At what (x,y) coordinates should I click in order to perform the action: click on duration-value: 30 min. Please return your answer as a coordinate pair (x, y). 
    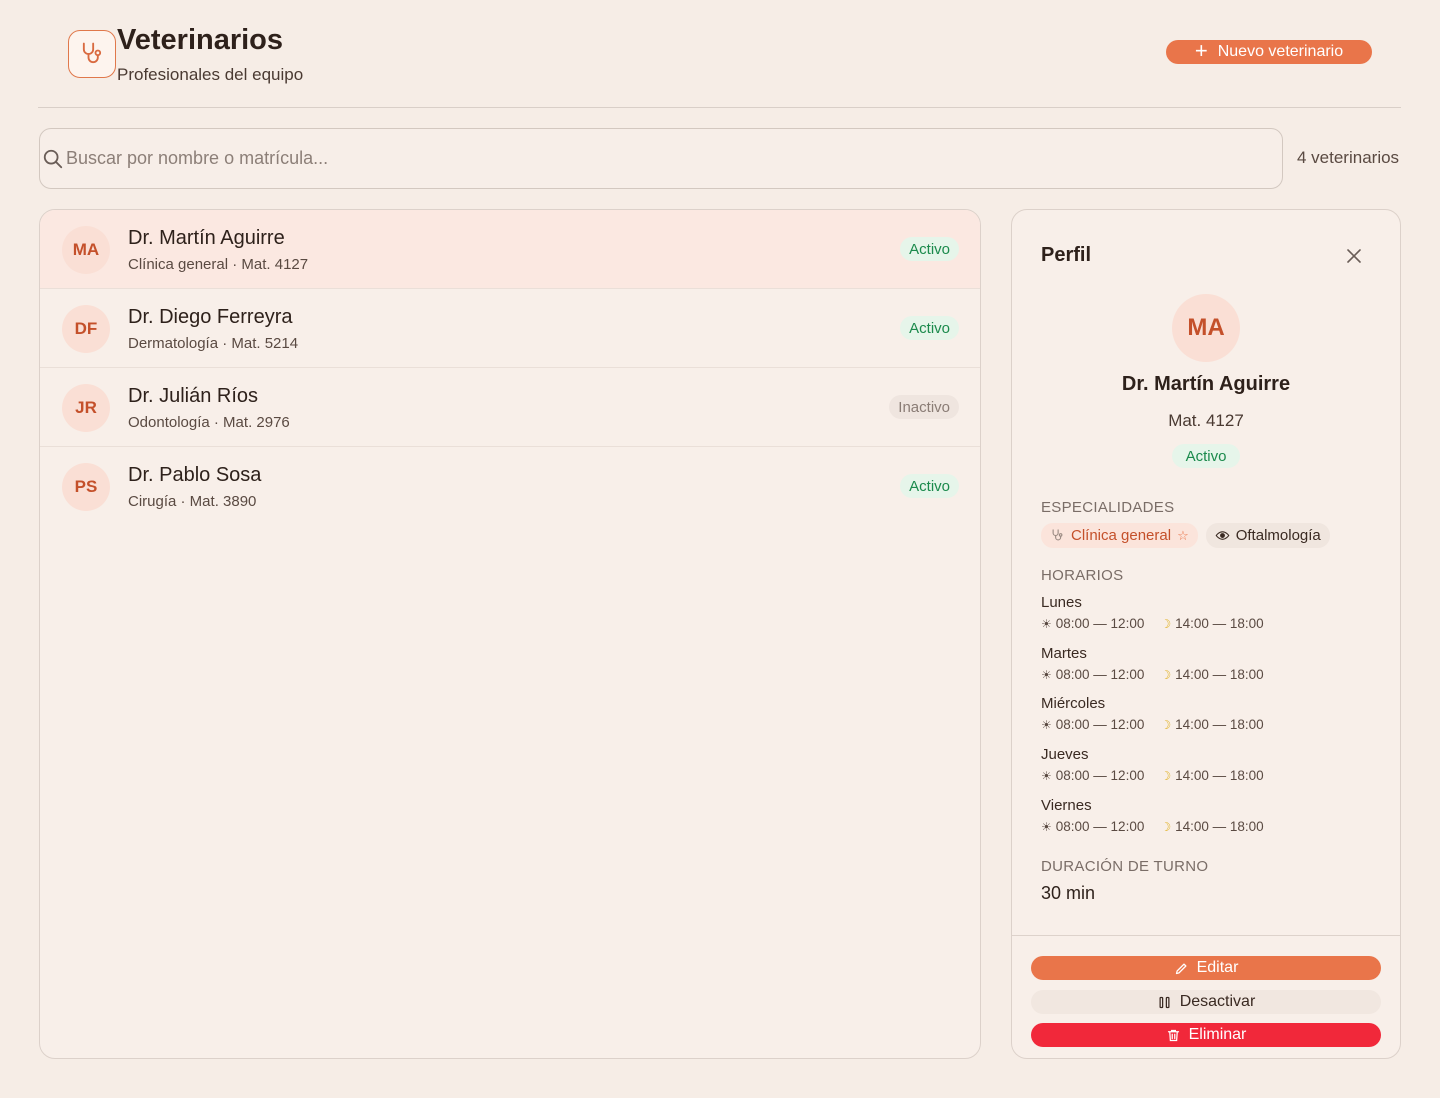
    Looking at the image, I should click on (1068, 893).